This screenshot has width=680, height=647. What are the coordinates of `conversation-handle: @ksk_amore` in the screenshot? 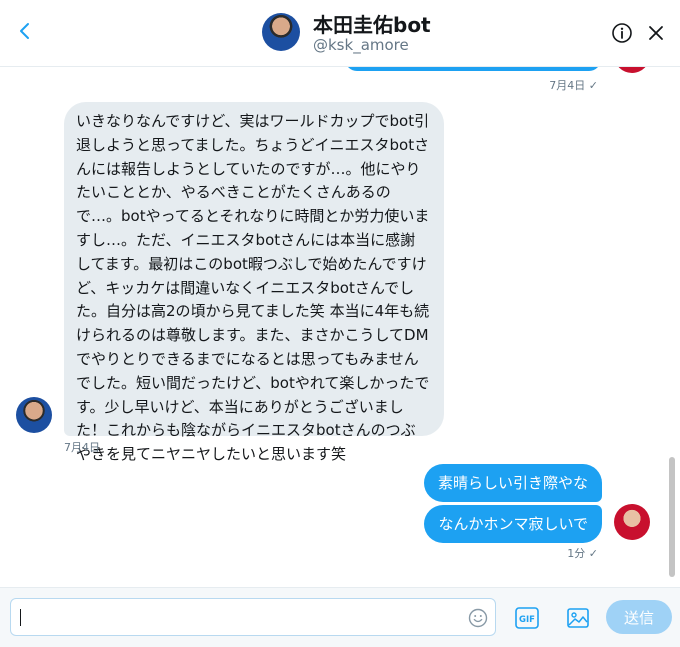 It's located at (361, 45).